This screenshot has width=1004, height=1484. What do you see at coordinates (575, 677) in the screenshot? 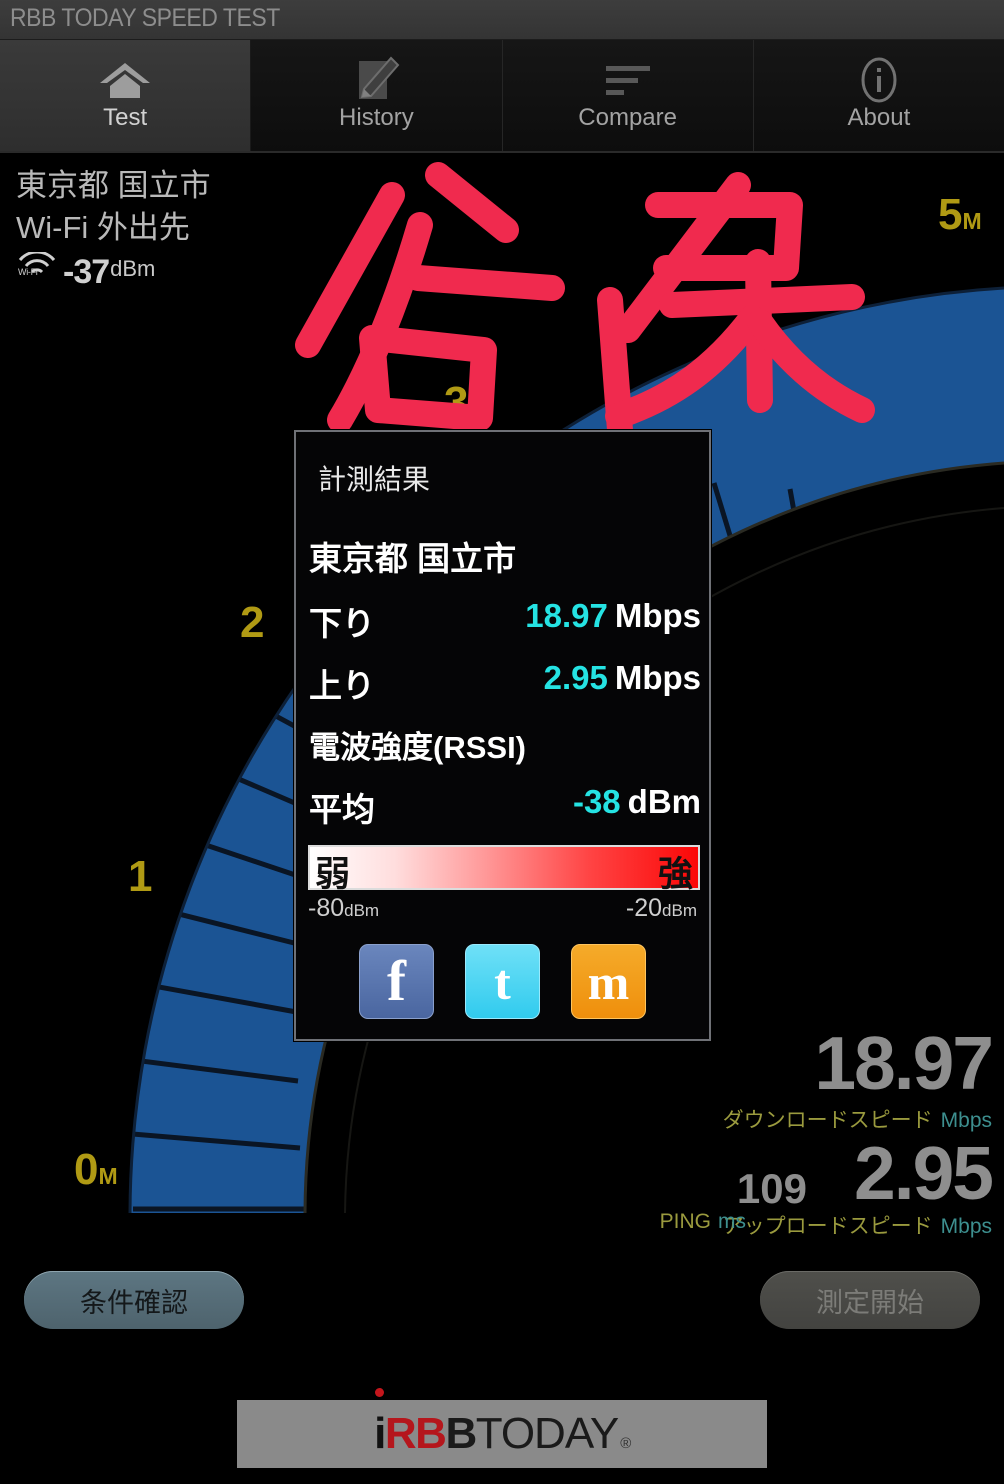
I see `dialog-upload-value: 2.95` at bounding box center [575, 677].